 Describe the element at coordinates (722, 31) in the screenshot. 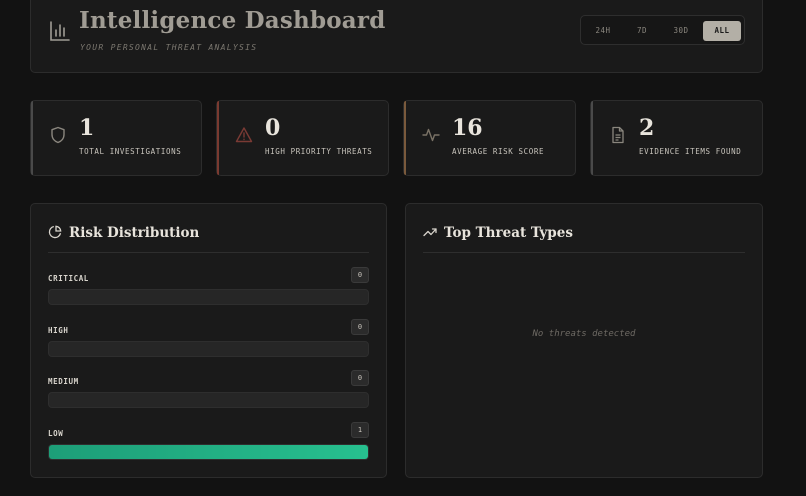

I see `range-all-button: ALL` at that location.